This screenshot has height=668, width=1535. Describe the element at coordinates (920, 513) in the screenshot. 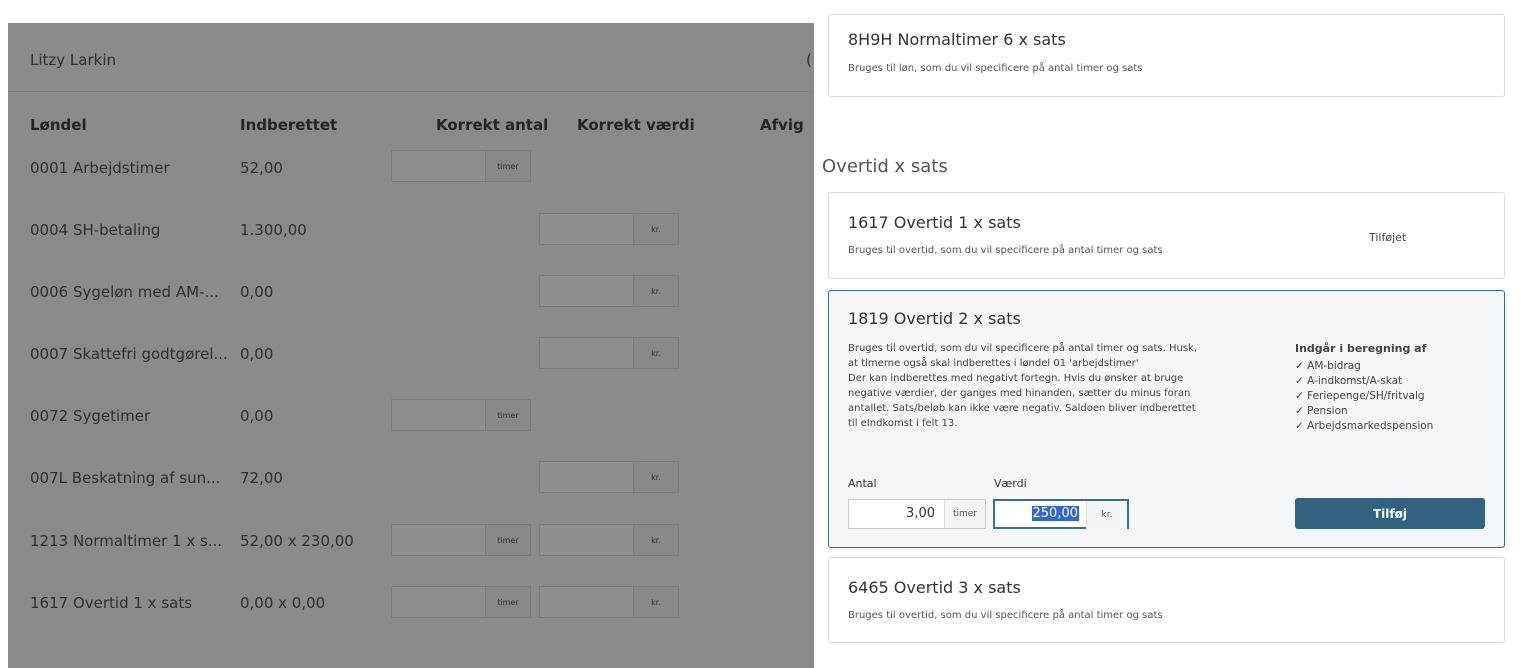

I see `antal-value: 3,00` at that location.